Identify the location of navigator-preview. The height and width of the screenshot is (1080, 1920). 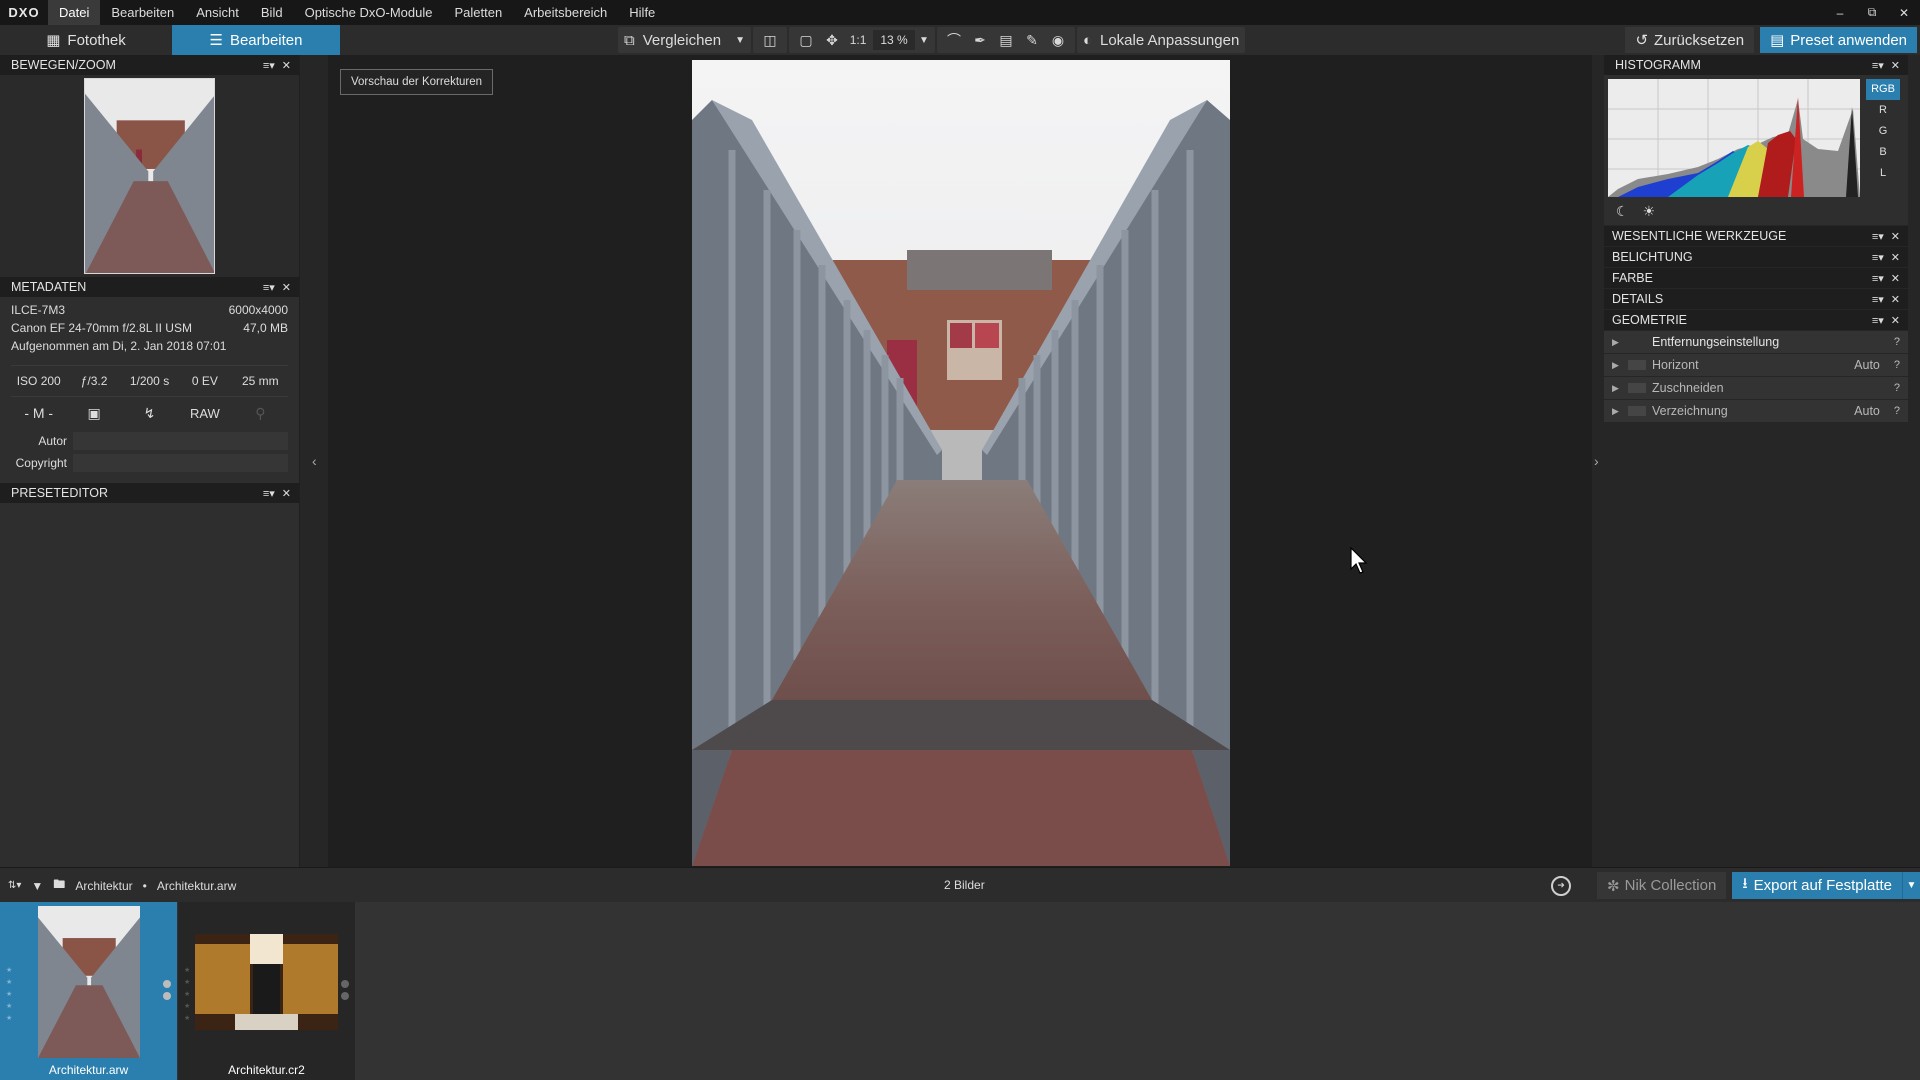
(149, 176).